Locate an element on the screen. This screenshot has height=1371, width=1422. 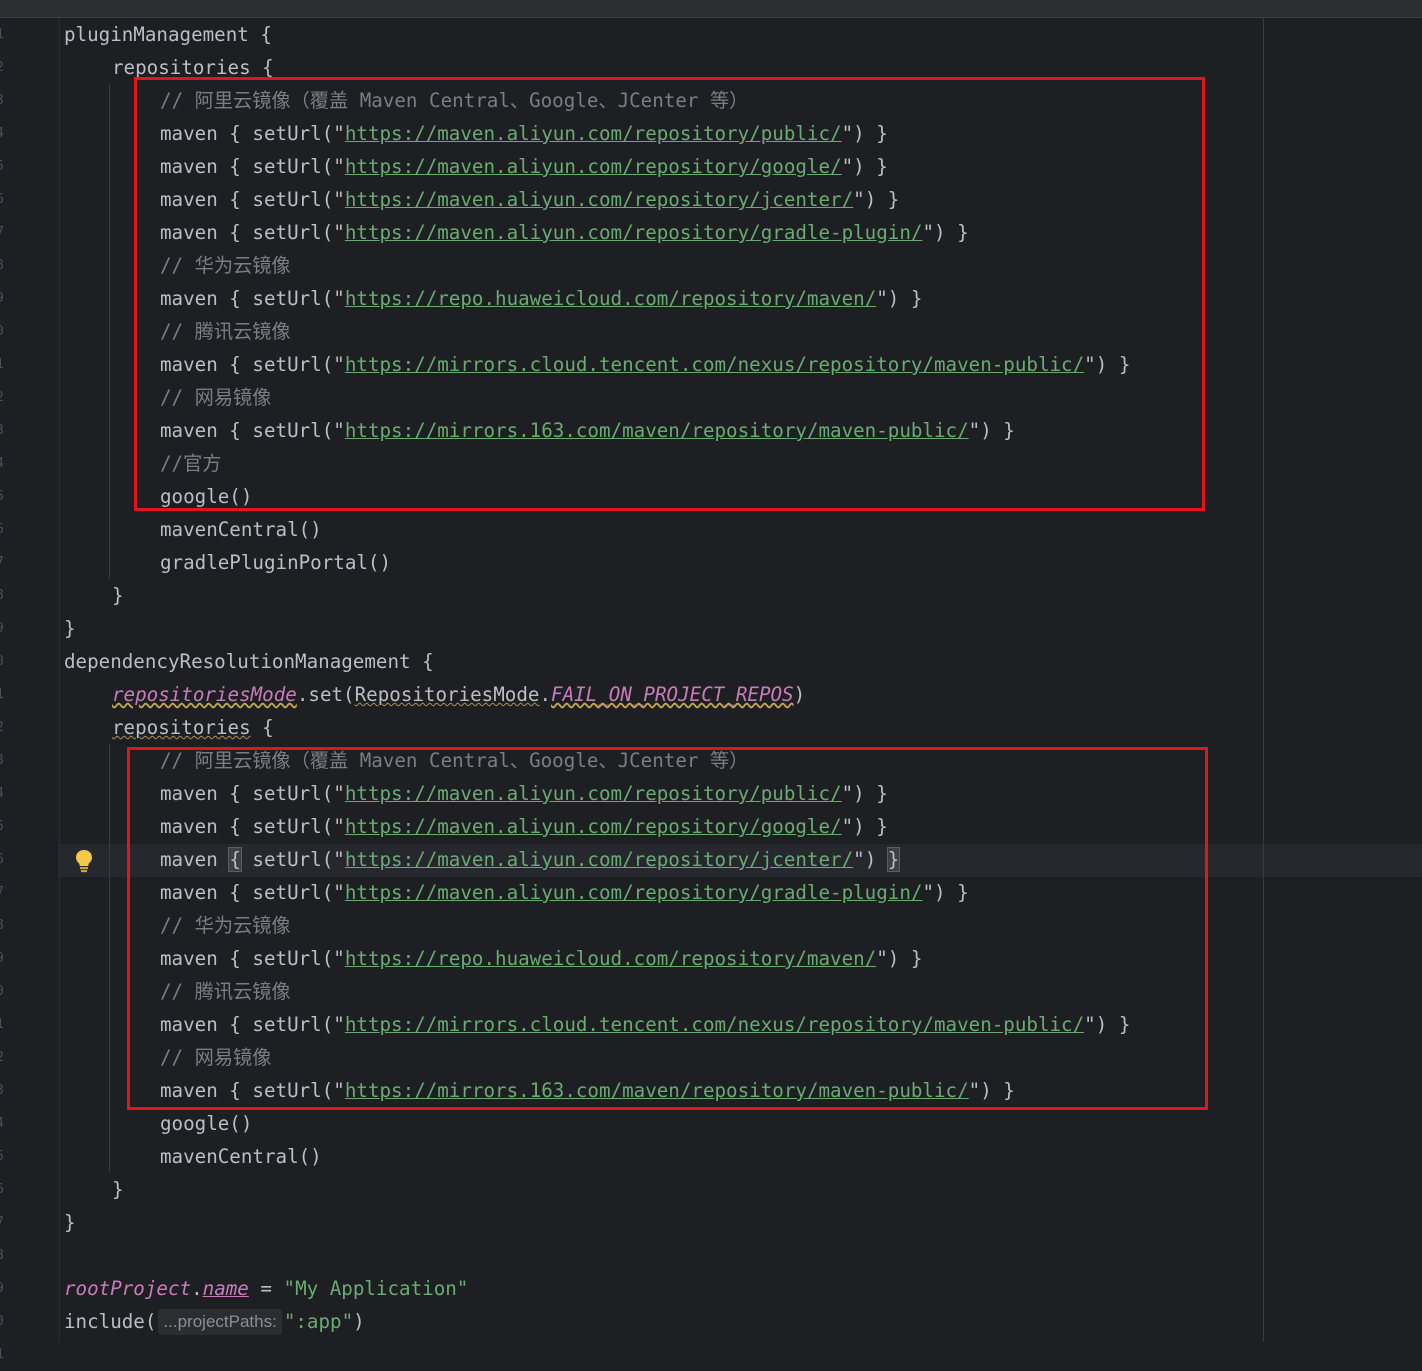
code-token: ":app" is located at coordinates (318, 1321).